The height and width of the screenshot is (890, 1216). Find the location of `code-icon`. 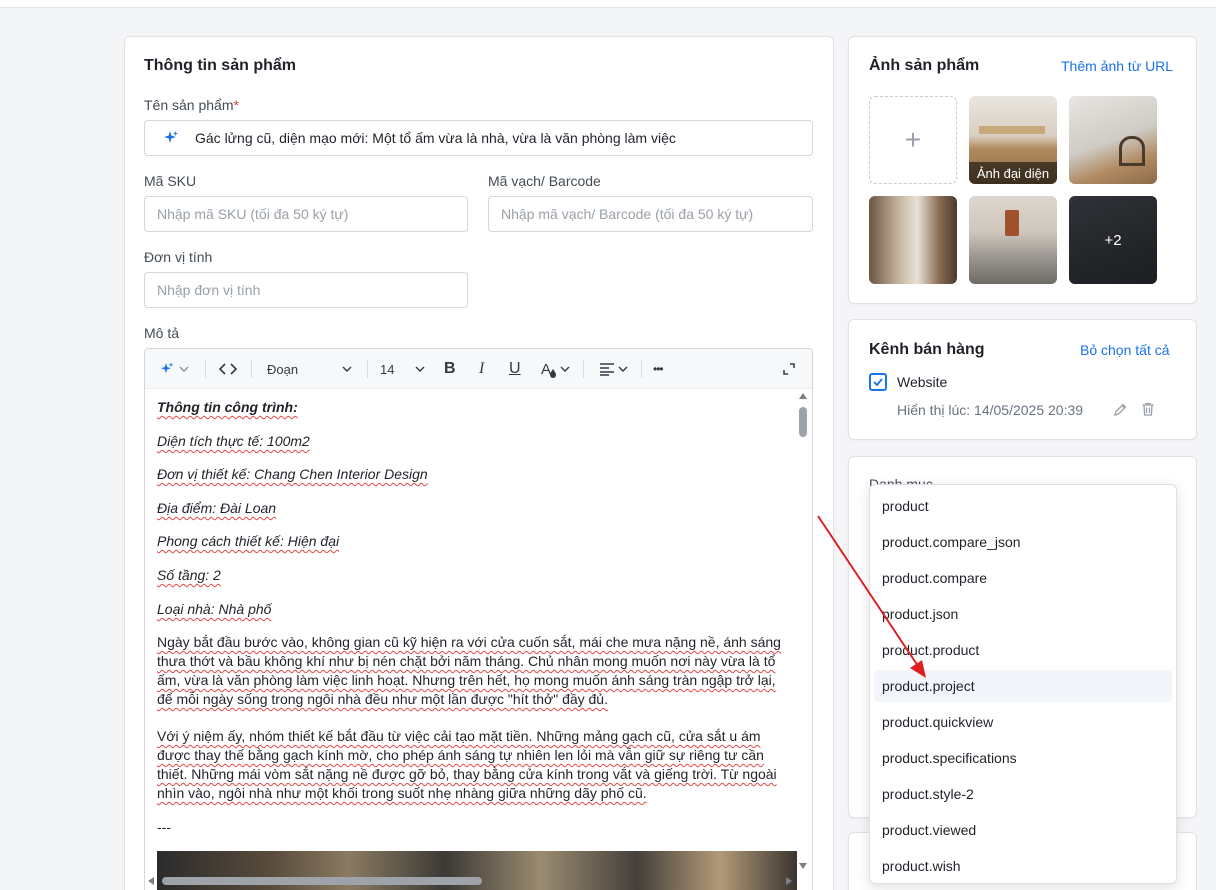

code-icon is located at coordinates (228, 369).